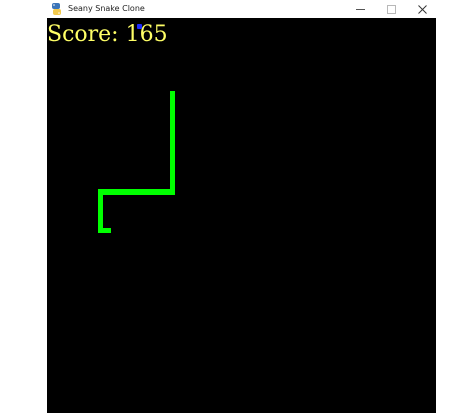 The width and height of the screenshot is (474, 413). I want to click on snake-head, so click(104, 230).